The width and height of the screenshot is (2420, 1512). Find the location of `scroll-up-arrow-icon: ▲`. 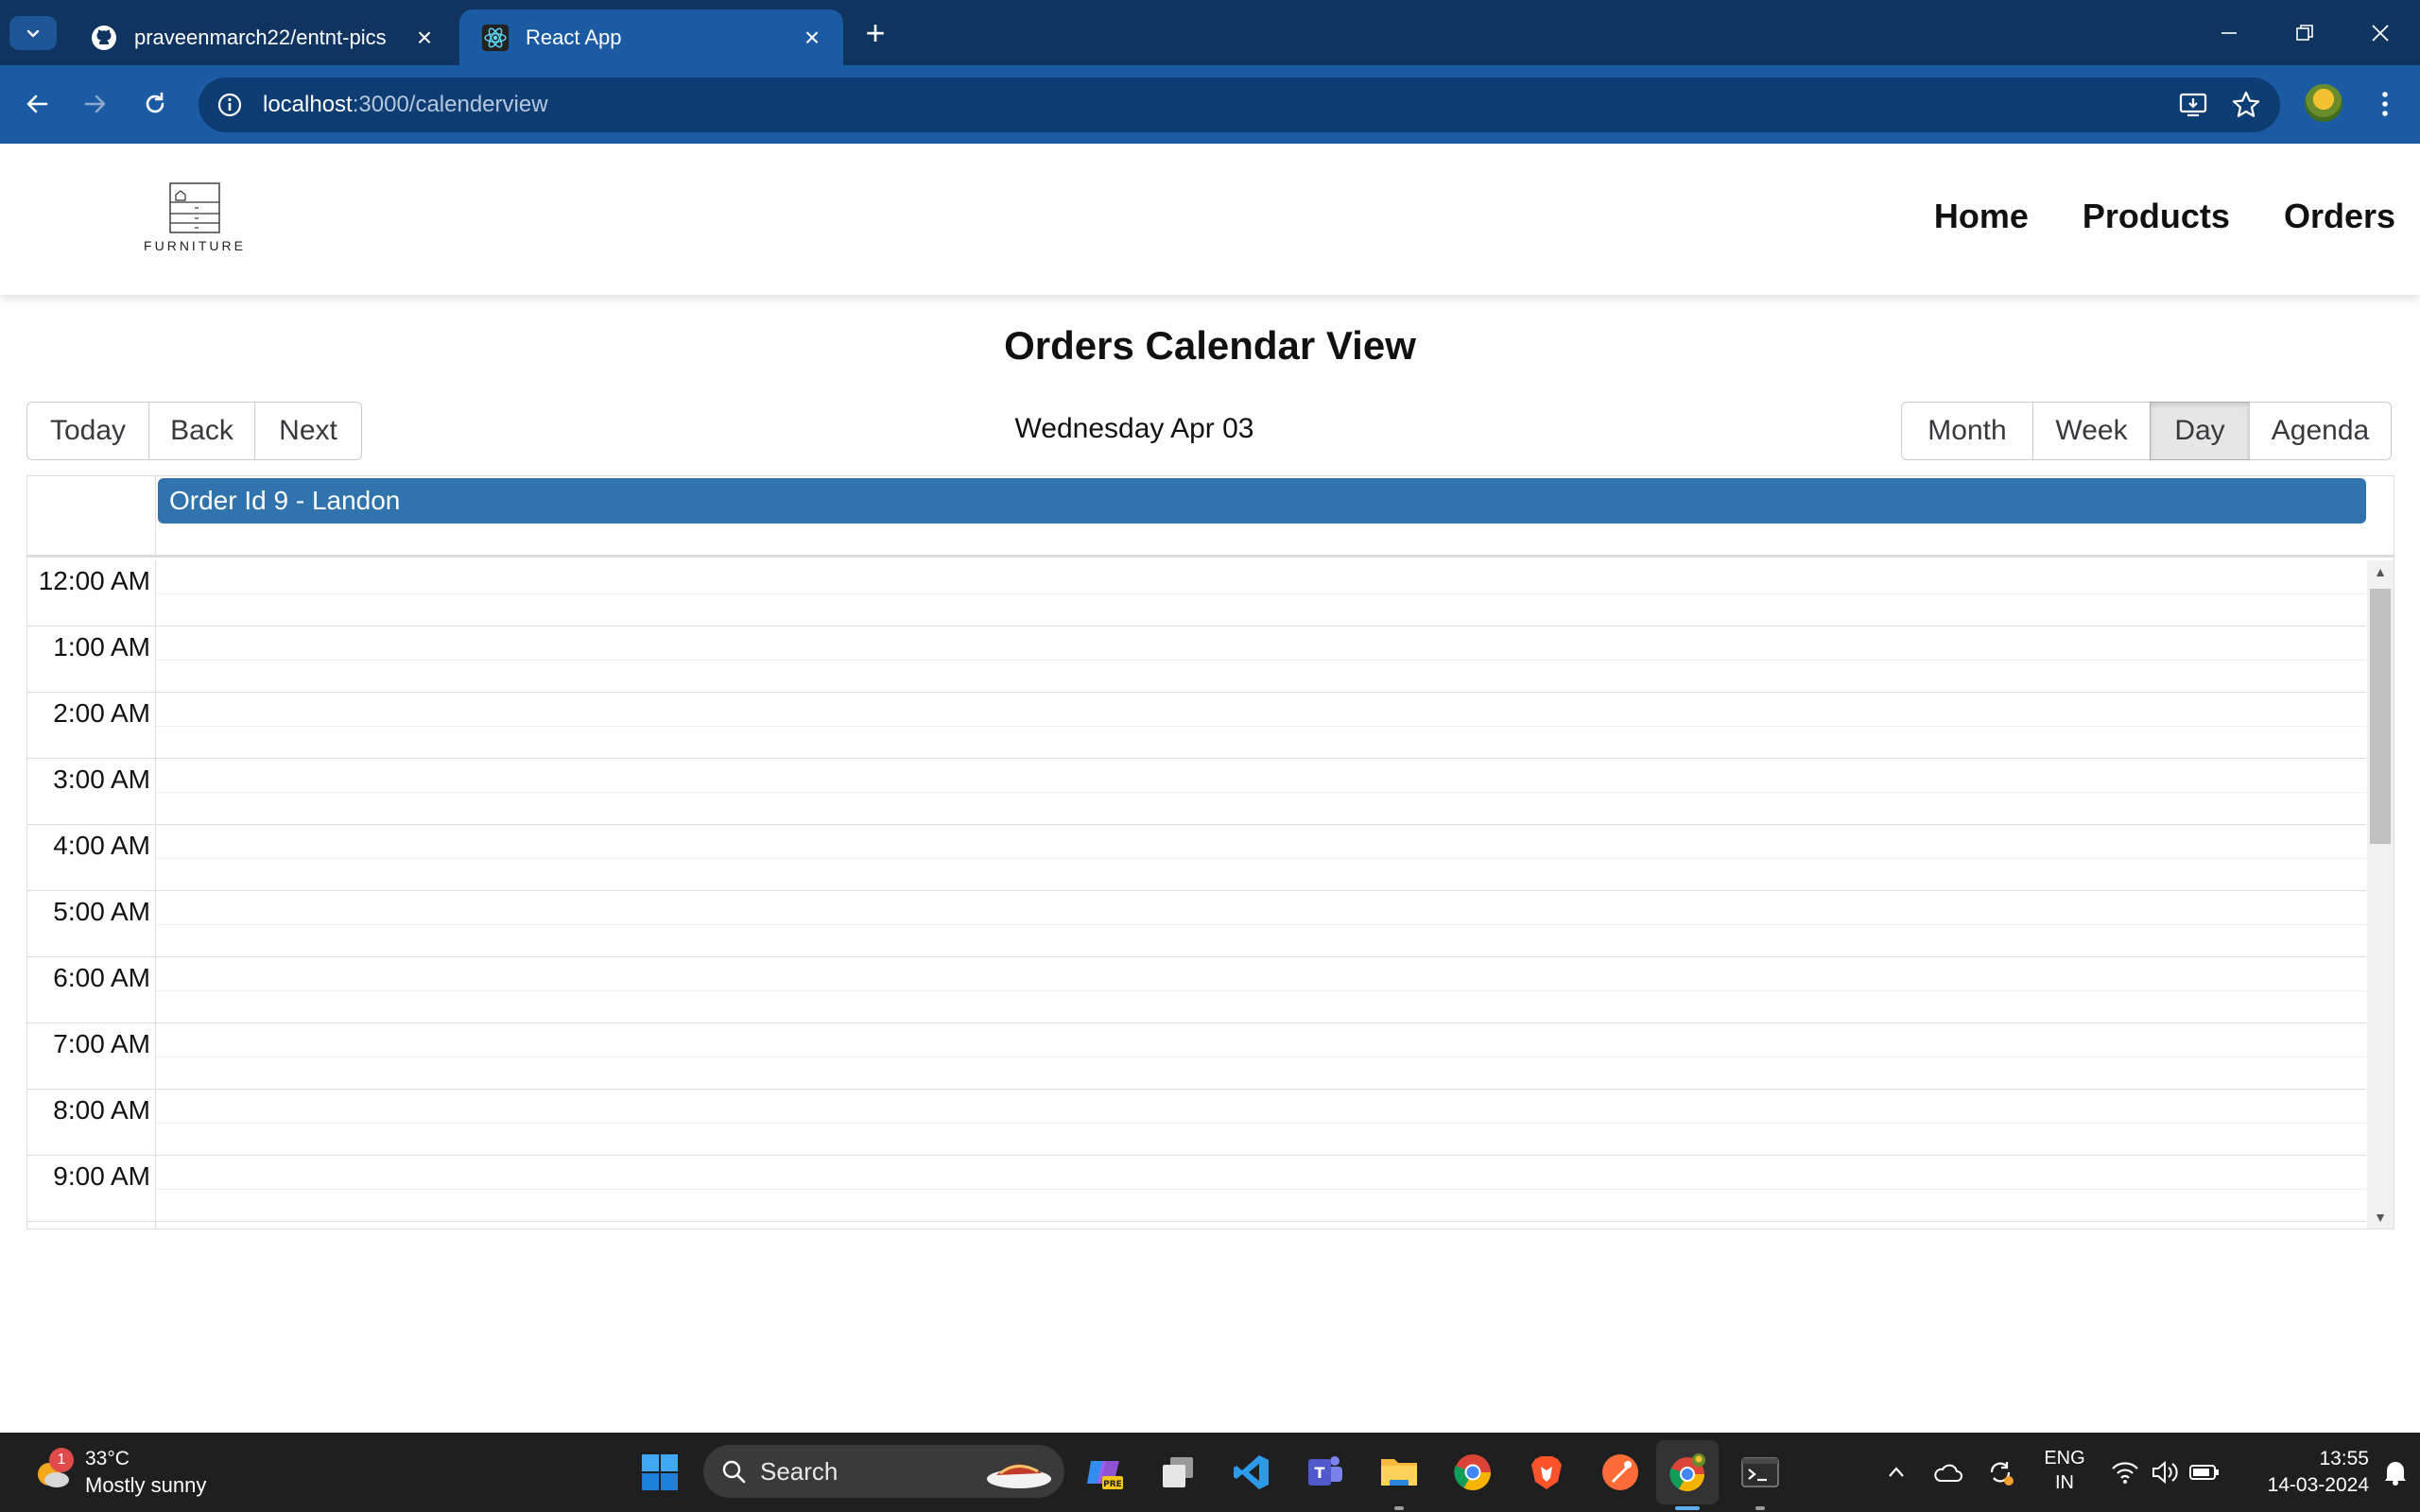

scroll-up-arrow-icon: ▲ is located at coordinates (2380, 571).